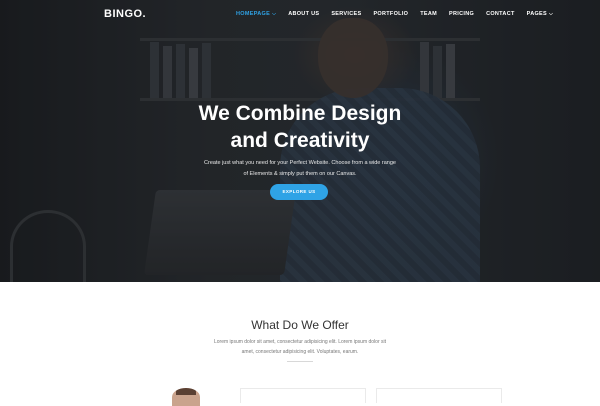  Describe the element at coordinates (186, 397) in the screenshot. I see `team-avatar` at that location.